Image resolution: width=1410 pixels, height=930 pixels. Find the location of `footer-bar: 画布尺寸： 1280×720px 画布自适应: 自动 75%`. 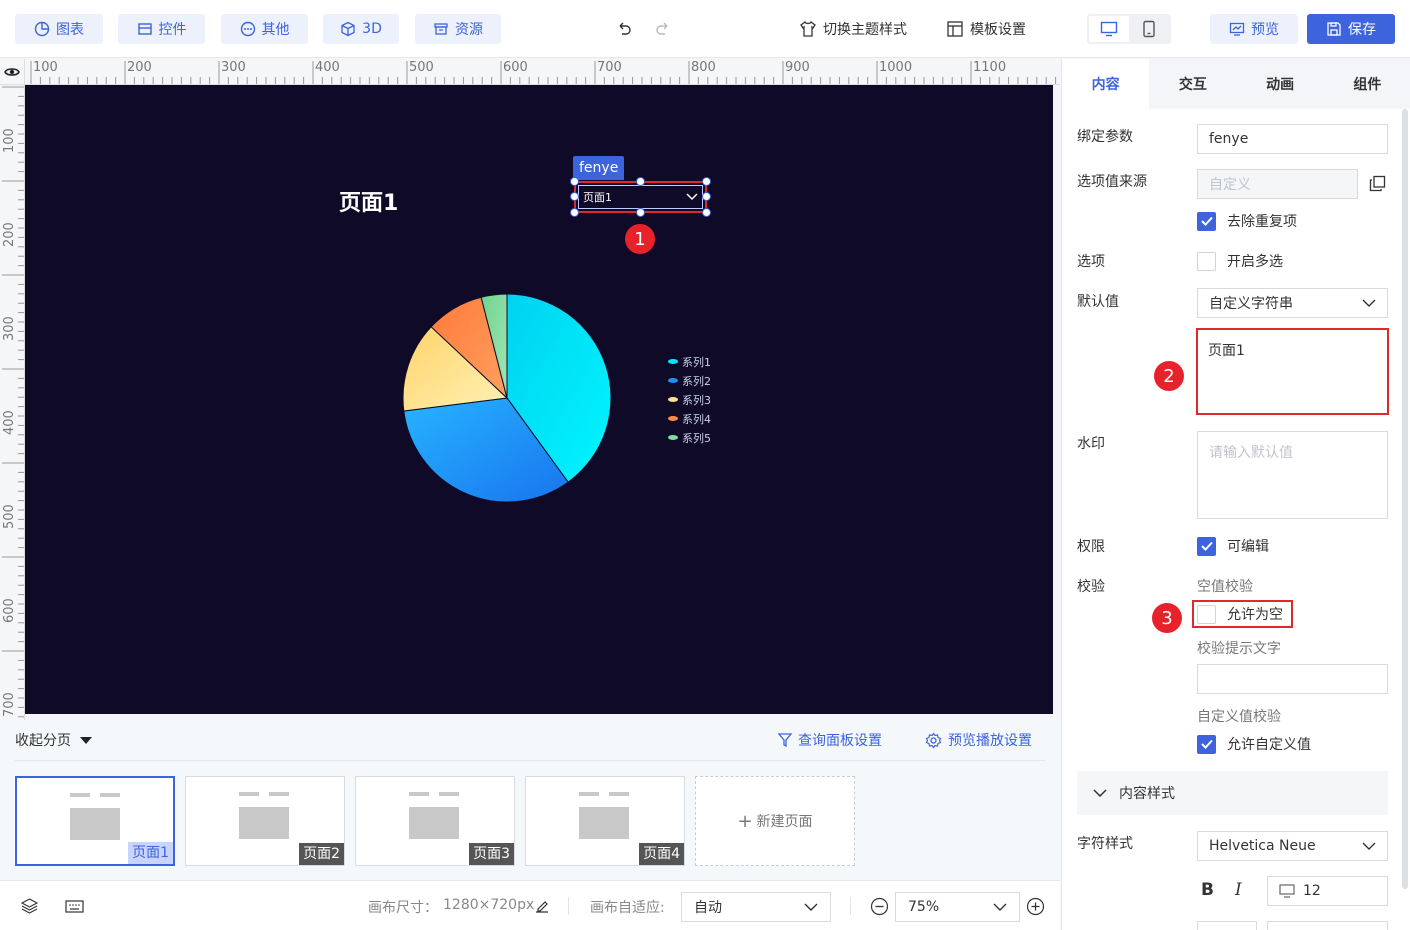

footer-bar: 画布尺寸： 1280×720px 画布自适应: 自动 75% is located at coordinates (530, 905).